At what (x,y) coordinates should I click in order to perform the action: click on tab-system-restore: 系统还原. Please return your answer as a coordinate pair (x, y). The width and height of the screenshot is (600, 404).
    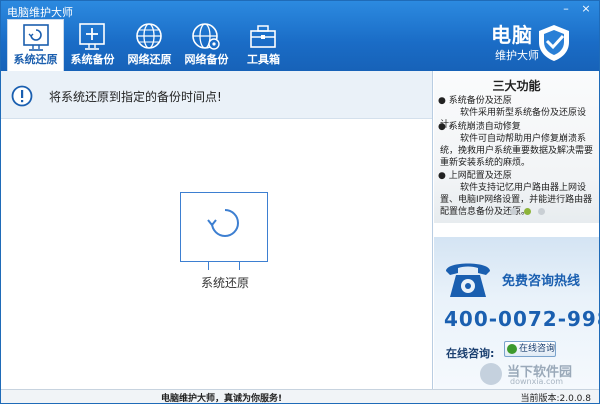
    Looking at the image, I should click on (35, 45).